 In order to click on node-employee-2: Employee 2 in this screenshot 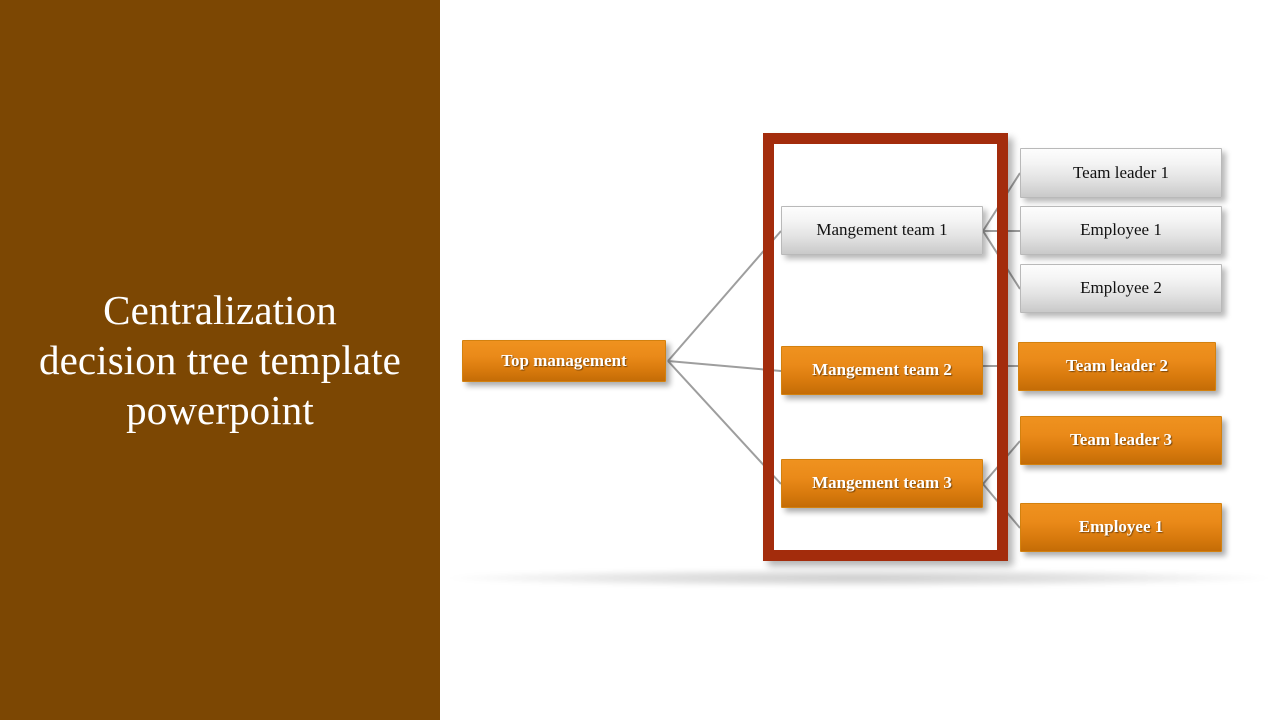, I will do `click(1121, 288)`.